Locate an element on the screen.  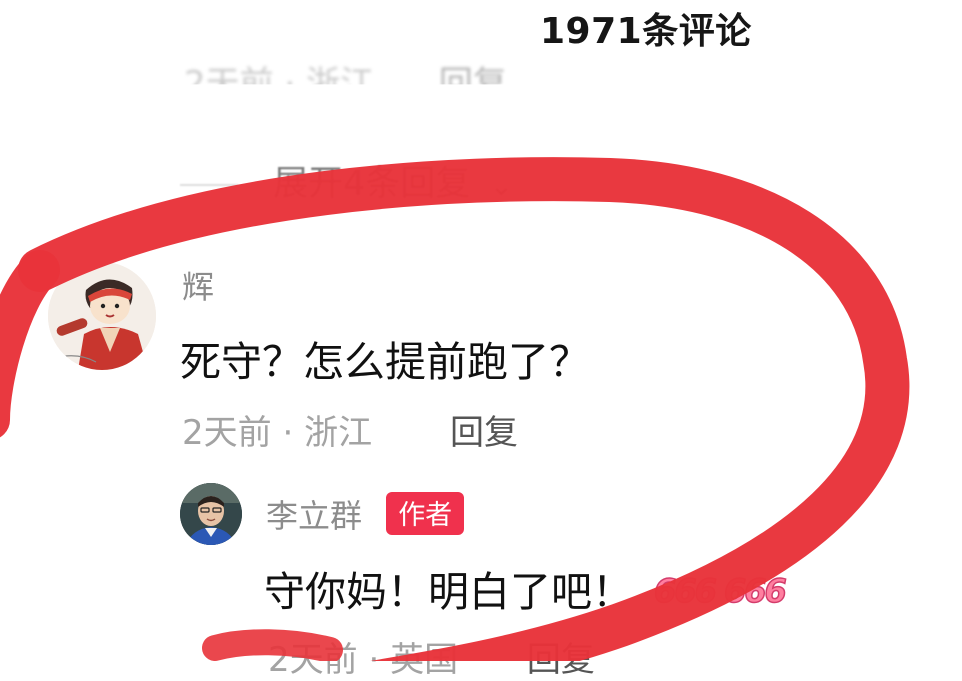
comment-text: 死守？怎么提前跑了？ is located at coordinates (385, 362).